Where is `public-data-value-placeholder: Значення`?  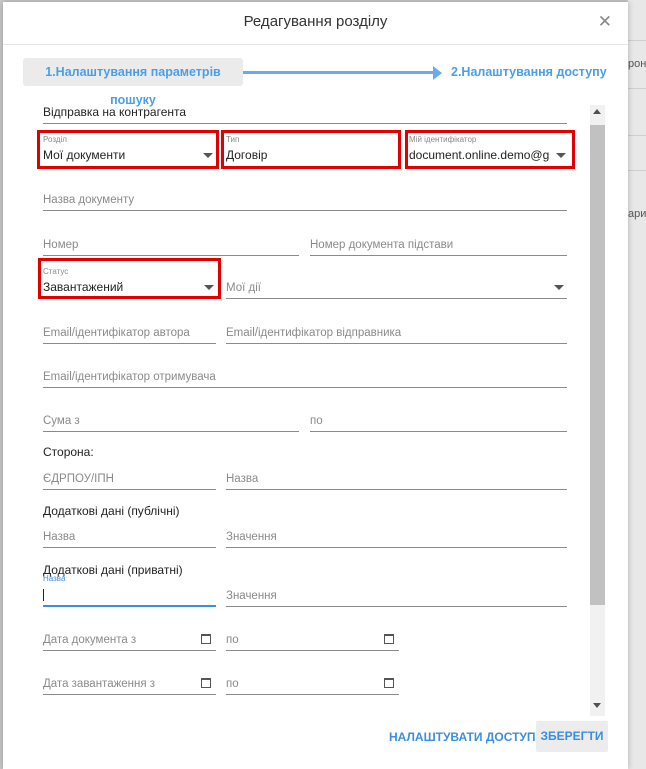
public-data-value-placeholder: Значення is located at coordinates (251, 537).